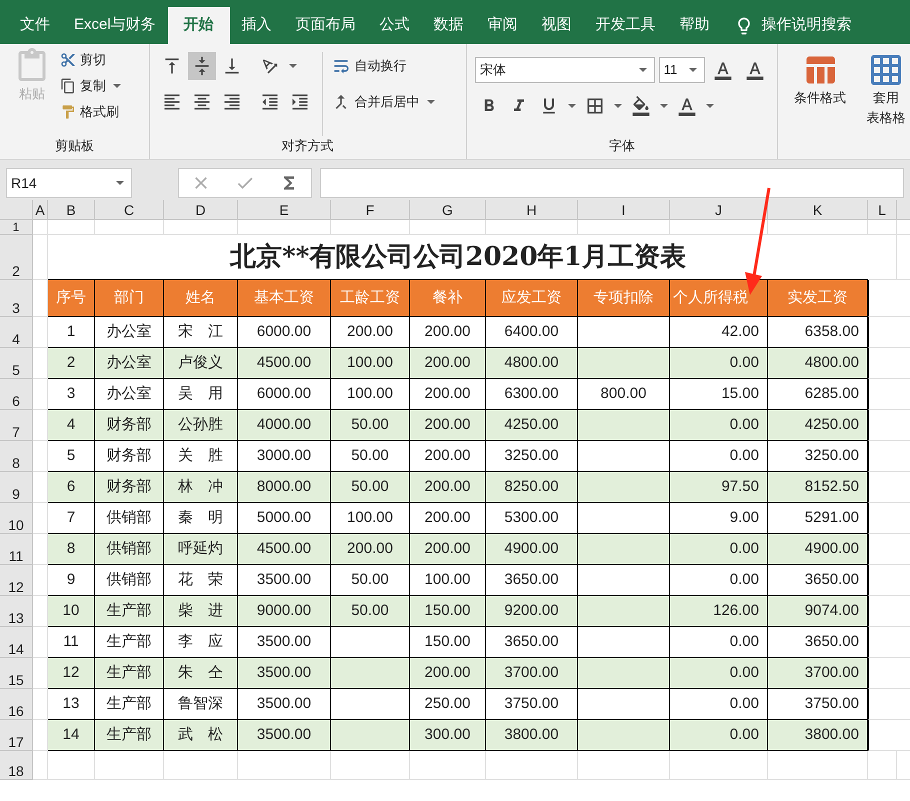 Image resolution: width=910 pixels, height=801 pixels. What do you see at coordinates (818, 673) in the screenshot?
I see `table-cell: 3700.00` at bounding box center [818, 673].